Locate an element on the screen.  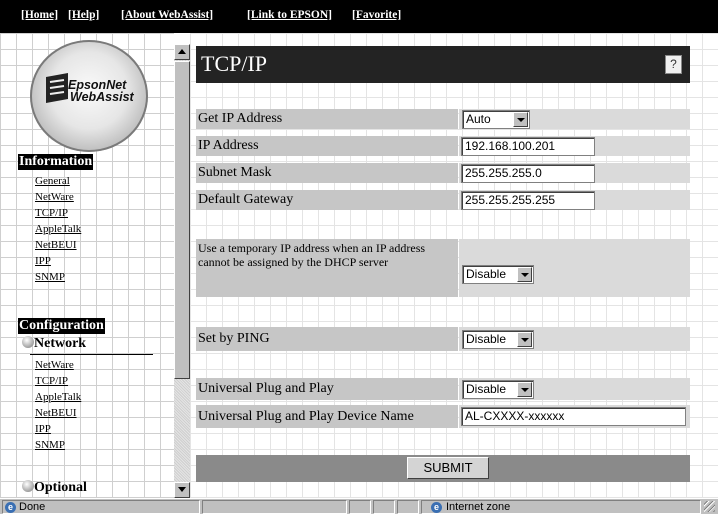
get-ip-address-cell: Auto is located at coordinates (574, 119).